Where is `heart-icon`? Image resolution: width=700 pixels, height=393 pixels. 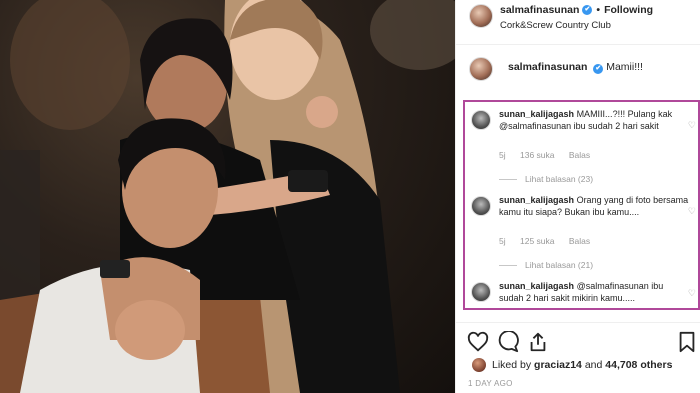
heart-icon is located at coordinates (478, 342).